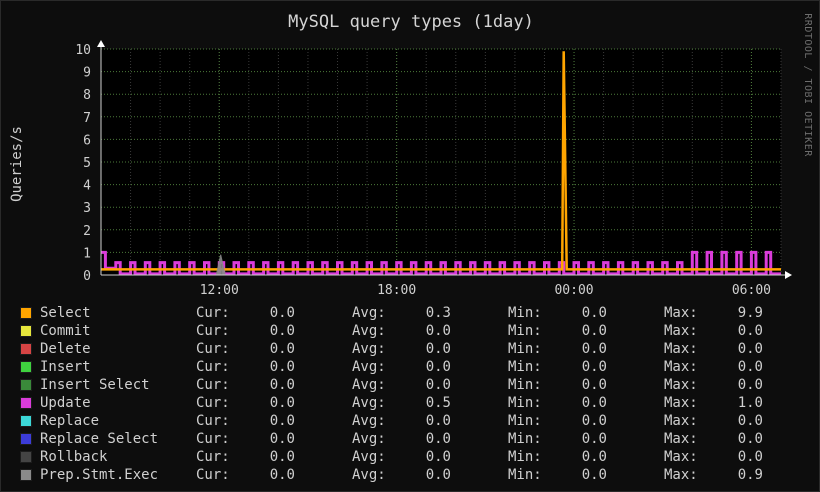  I want to click on legend-series-name: Replace Select, so click(99, 439).